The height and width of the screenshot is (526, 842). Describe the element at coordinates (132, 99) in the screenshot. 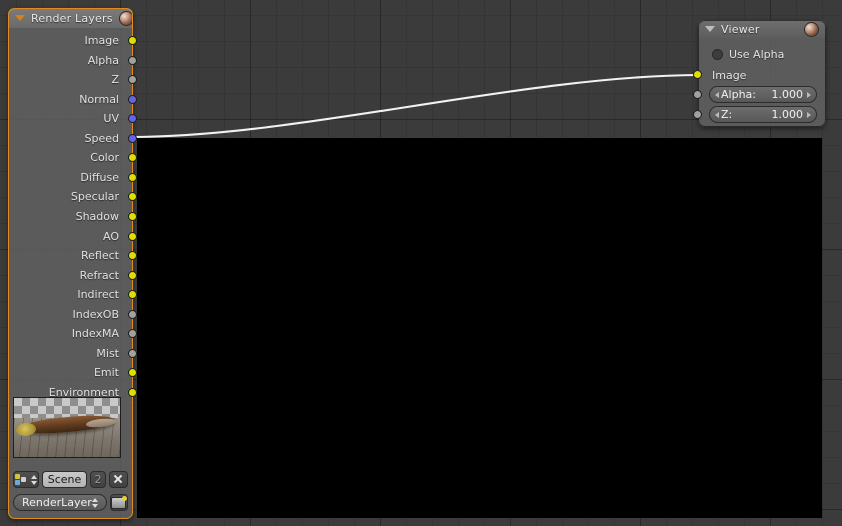

I see `socket-normal` at that location.